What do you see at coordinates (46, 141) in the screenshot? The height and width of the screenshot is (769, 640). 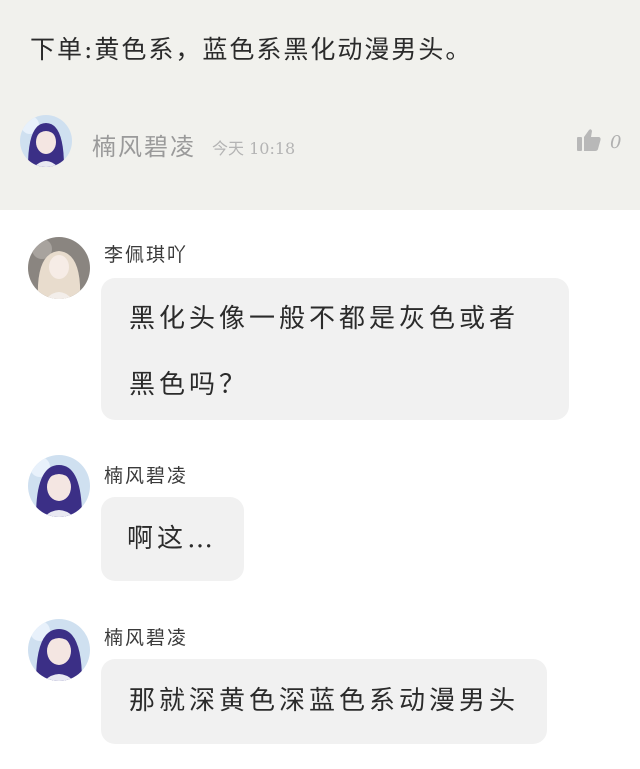 I see `post-author-avatar` at bounding box center [46, 141].